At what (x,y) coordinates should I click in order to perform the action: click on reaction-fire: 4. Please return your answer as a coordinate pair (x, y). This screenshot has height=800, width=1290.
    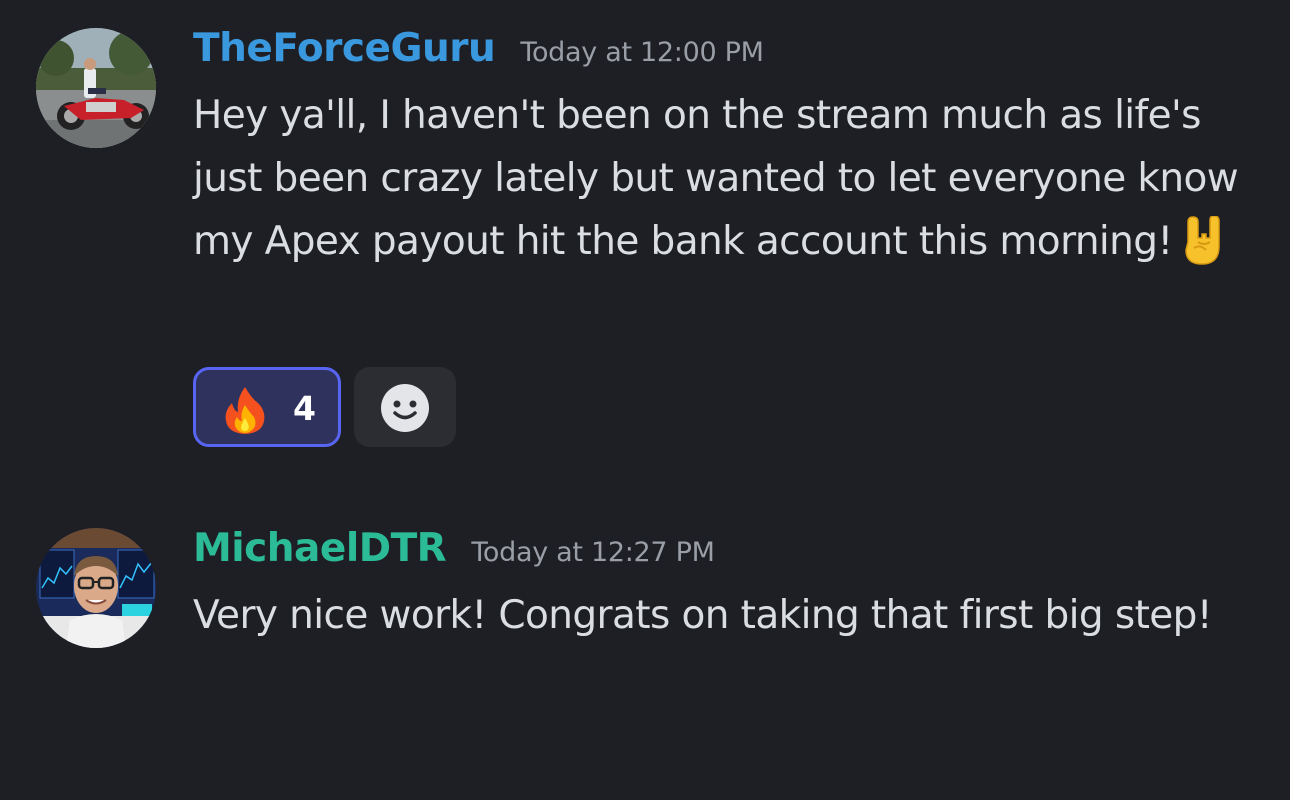
    Looking at the image, I should click on (267, 407).